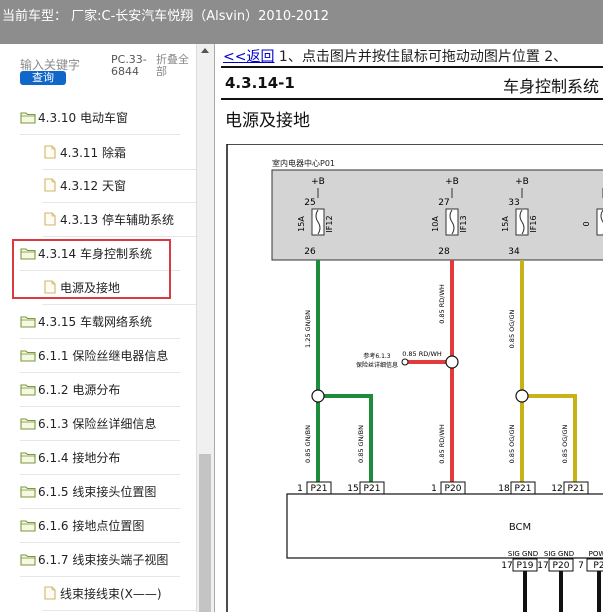 Image resolution: width=603 pixels, height=612 pixels. I want to click on tree-folder-item: 6.1.4 接地分布, so click(100, 459).